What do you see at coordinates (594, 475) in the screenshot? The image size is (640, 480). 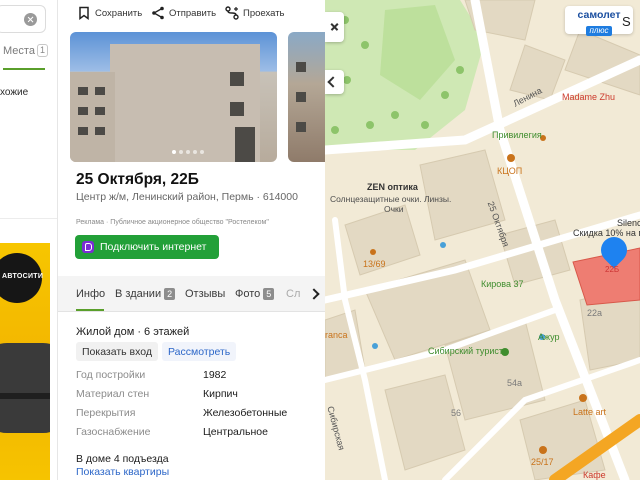 I see `poi-label: Кафе` at bounding box center [594, 475].